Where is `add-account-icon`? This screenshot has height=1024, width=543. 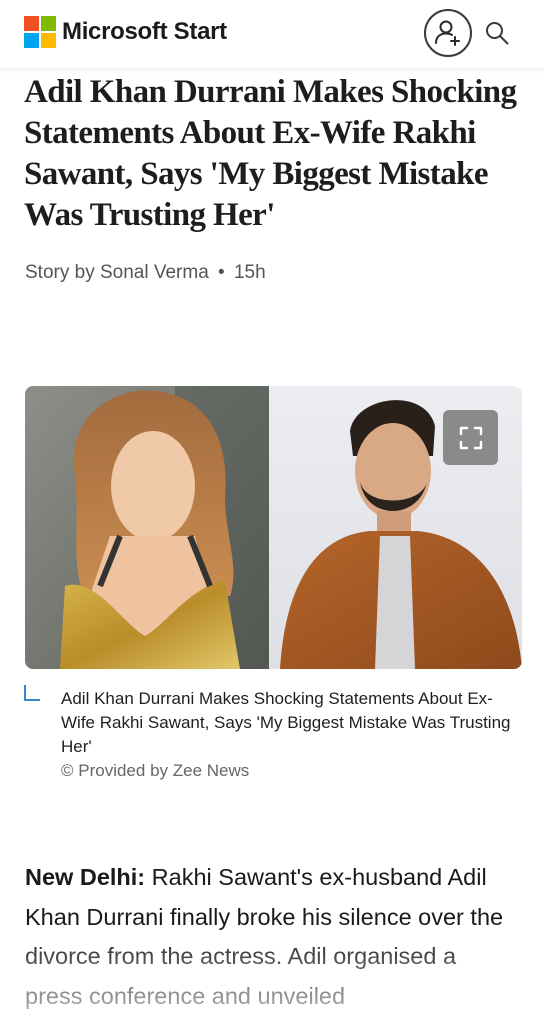 add-account-icon is located at coordinates (447, 33).